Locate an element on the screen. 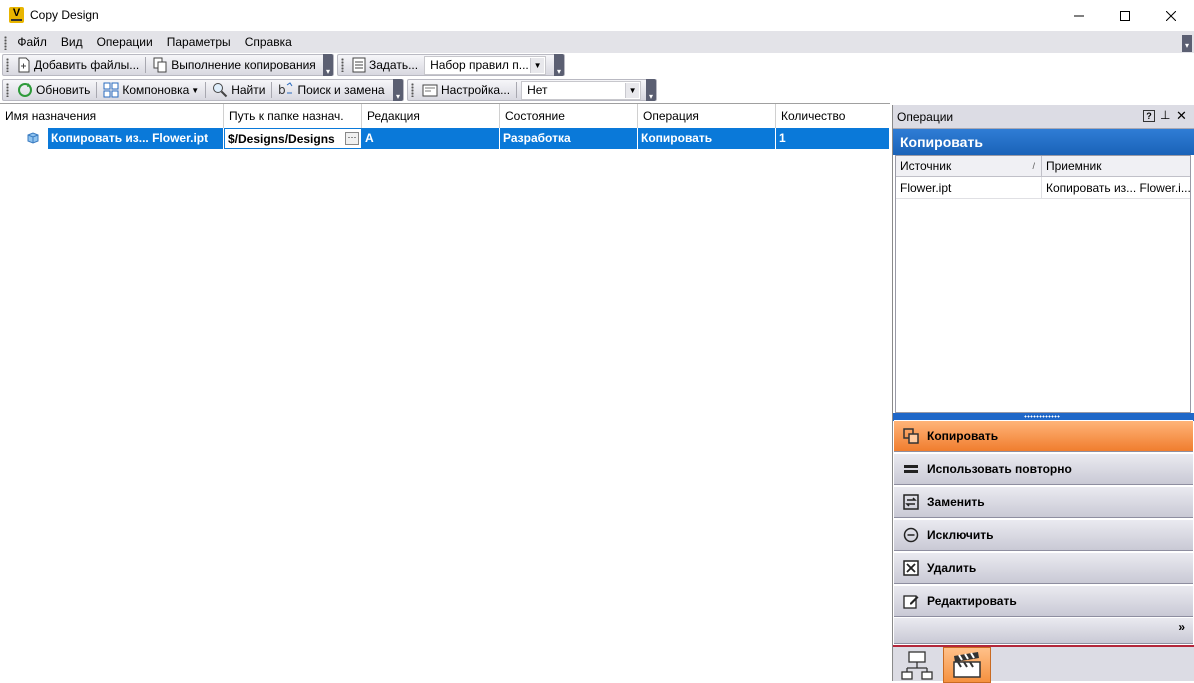 Image resolution: width=1194 pixels, height=683 pixels. column-header-destination-path: Путь к папке назнач. is located at coordinates (293, 116).